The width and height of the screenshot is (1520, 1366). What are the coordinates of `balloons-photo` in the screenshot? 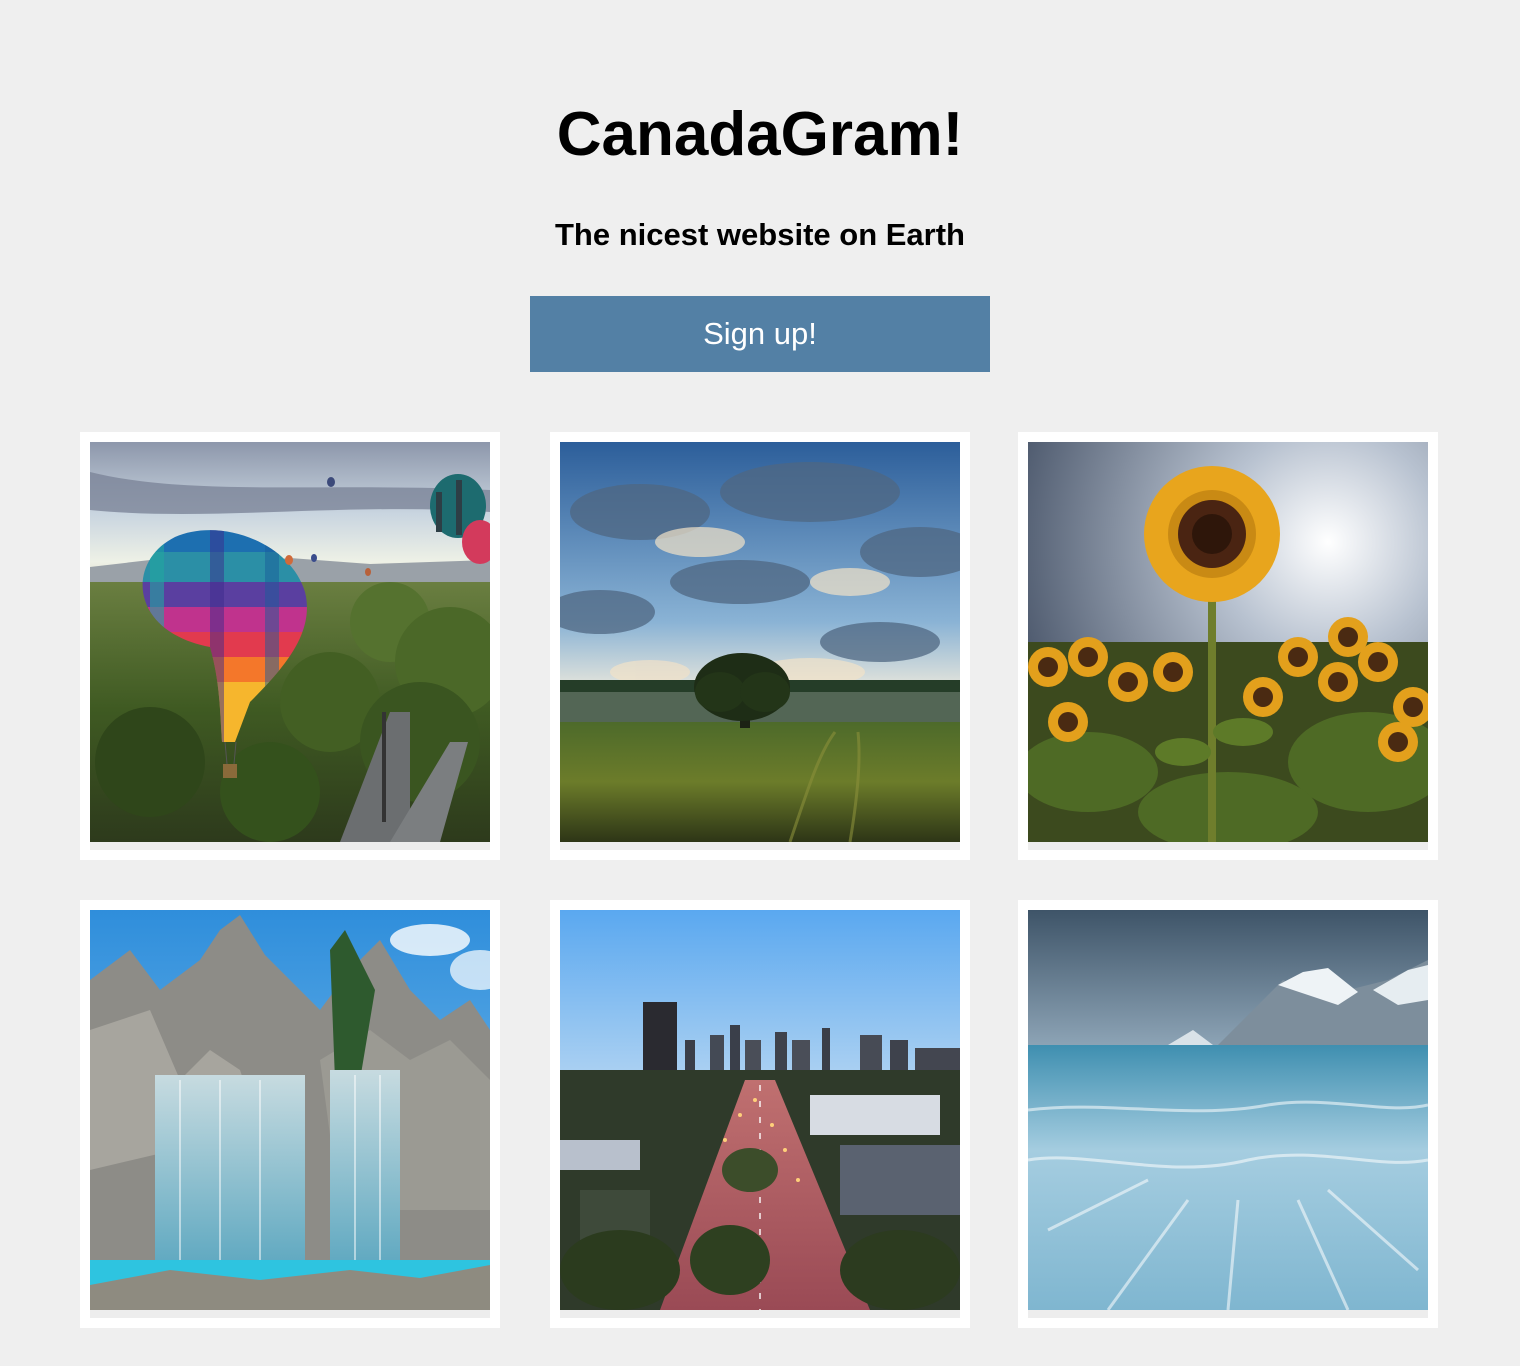 It's located at (290, 642).